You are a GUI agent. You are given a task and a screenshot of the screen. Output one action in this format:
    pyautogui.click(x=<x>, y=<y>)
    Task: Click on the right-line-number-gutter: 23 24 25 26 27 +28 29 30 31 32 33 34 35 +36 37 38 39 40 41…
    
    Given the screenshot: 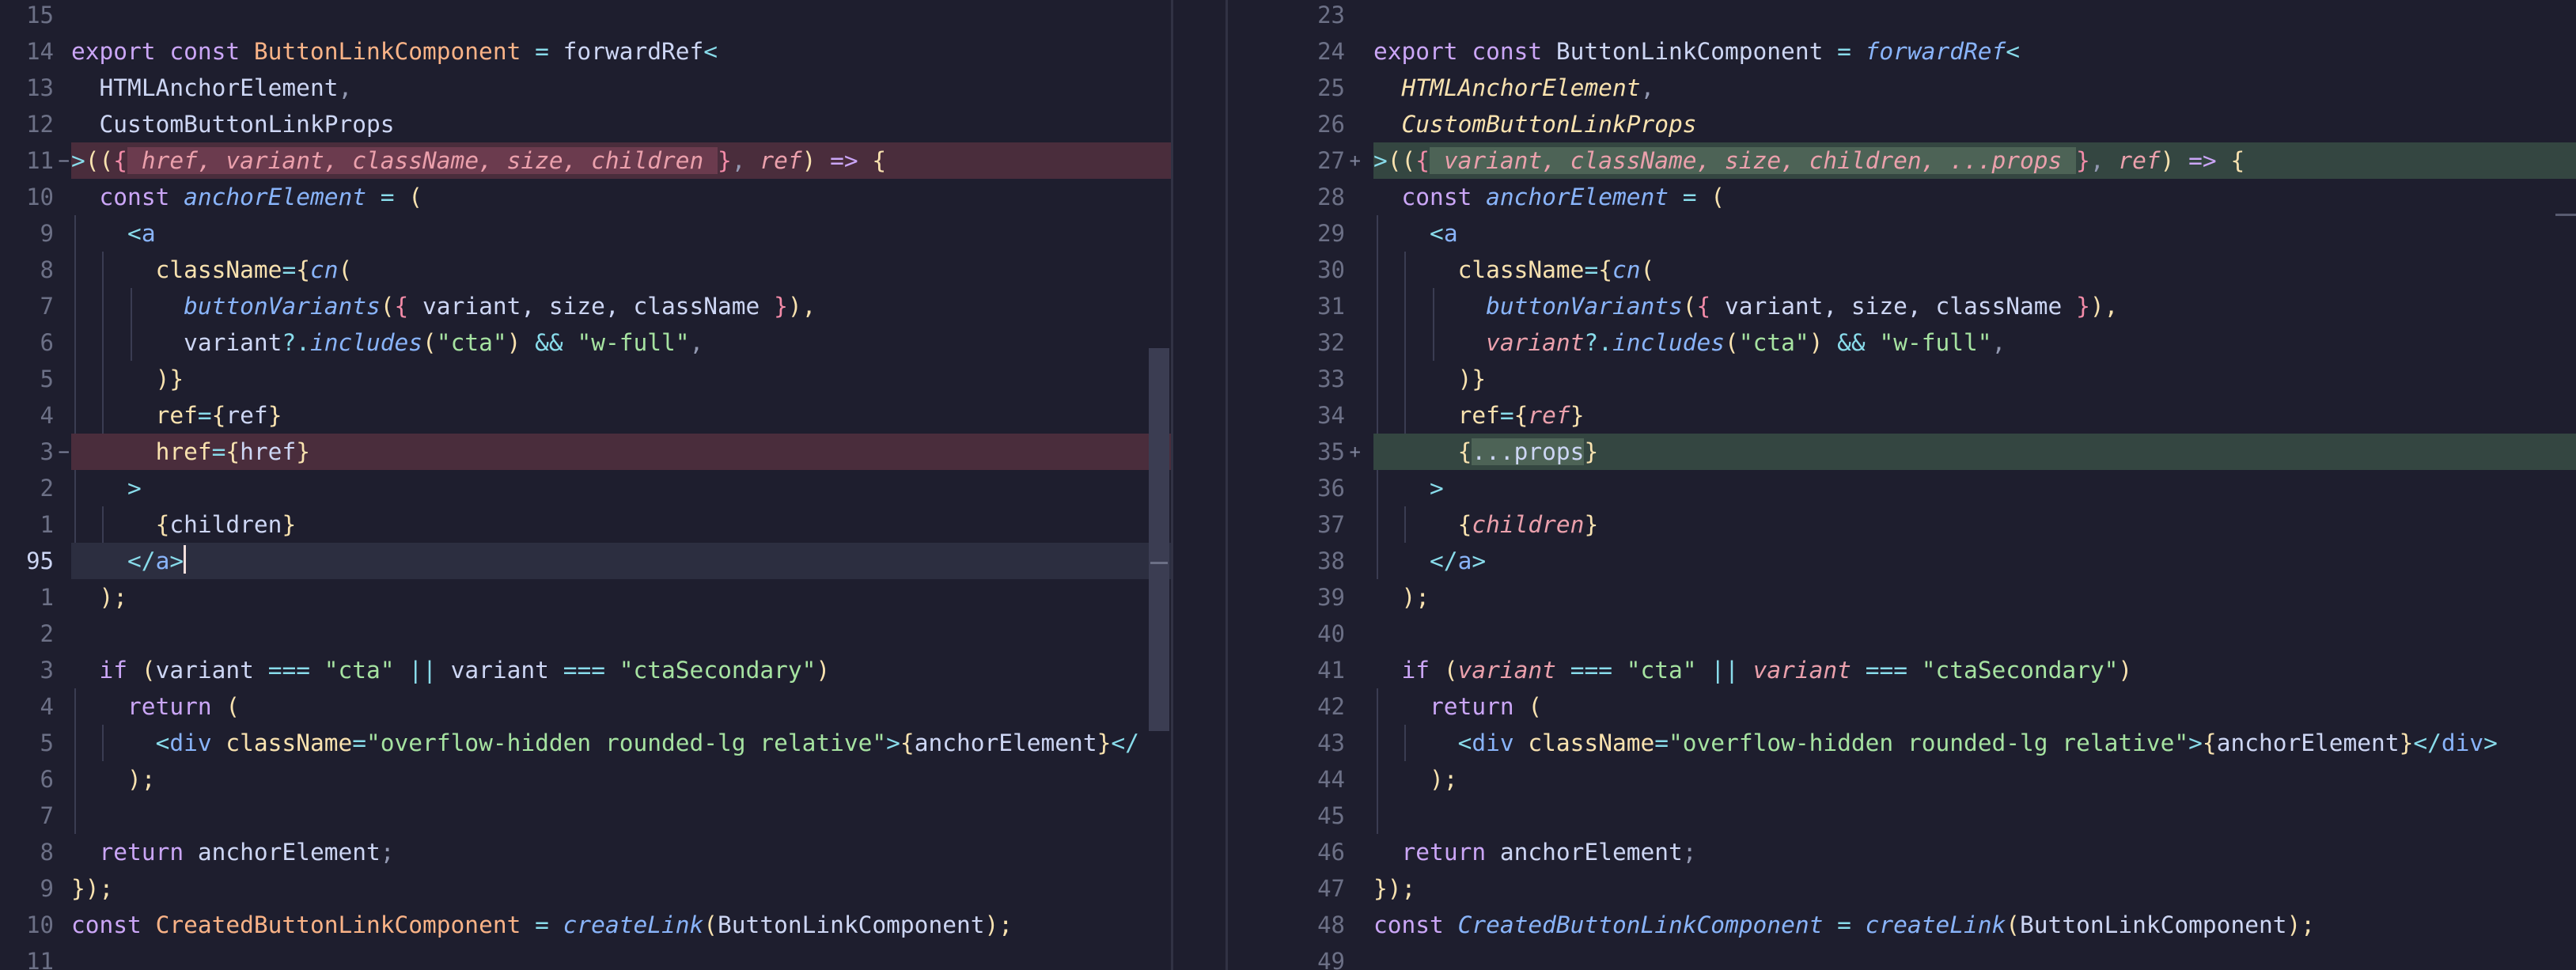 What is the action you would take?
    pyautogui.click(x=1295, y=485)
    